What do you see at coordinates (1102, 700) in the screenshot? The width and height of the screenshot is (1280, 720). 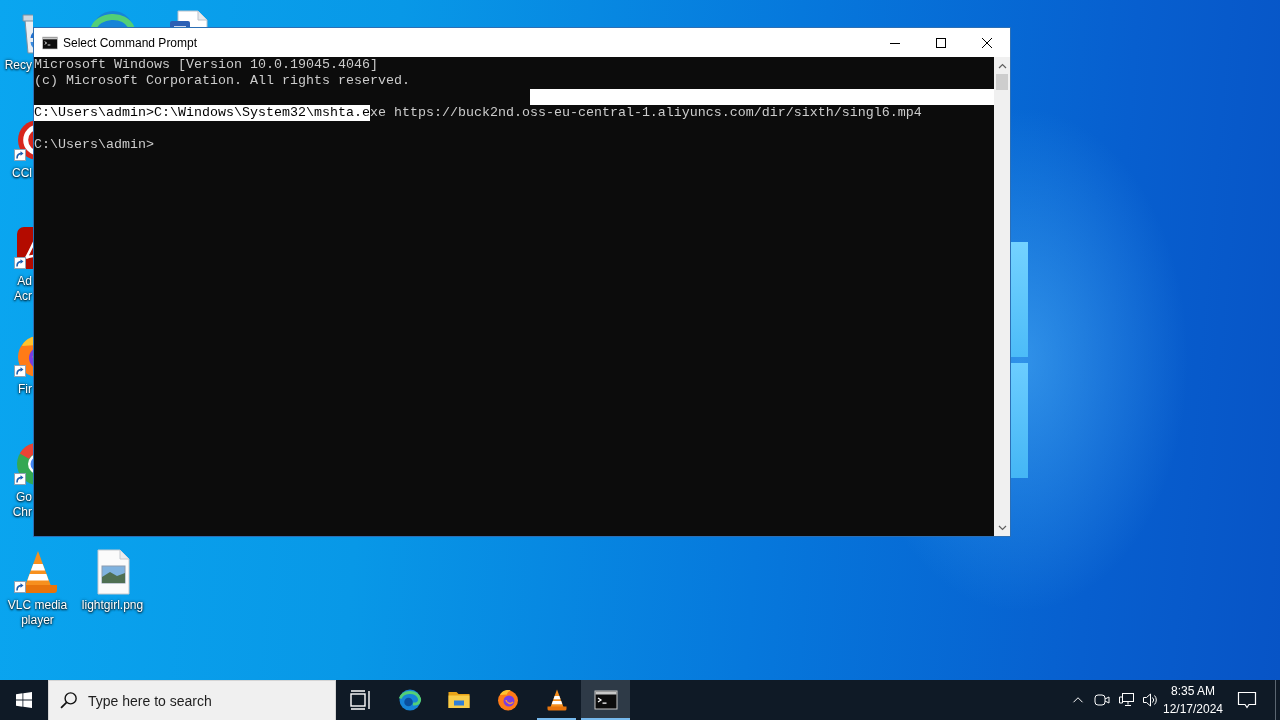 I see `video-camera-icon` at bounding box center [1102, 700].